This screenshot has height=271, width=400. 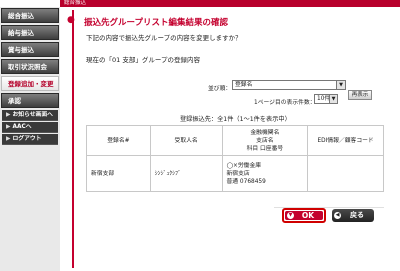 I want to click on table-header-row: 登録名# 受取人名 金融機関名 支店名 科目 口座番号 EDI情報／顧客コード, so click(x=235, y=140).